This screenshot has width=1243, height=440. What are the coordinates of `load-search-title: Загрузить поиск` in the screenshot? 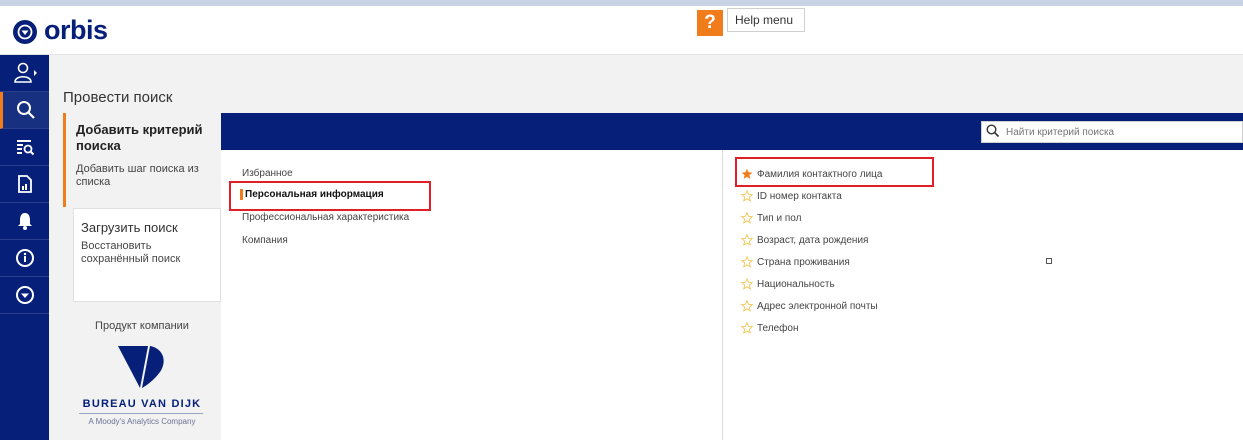 It's located at (129, 227).